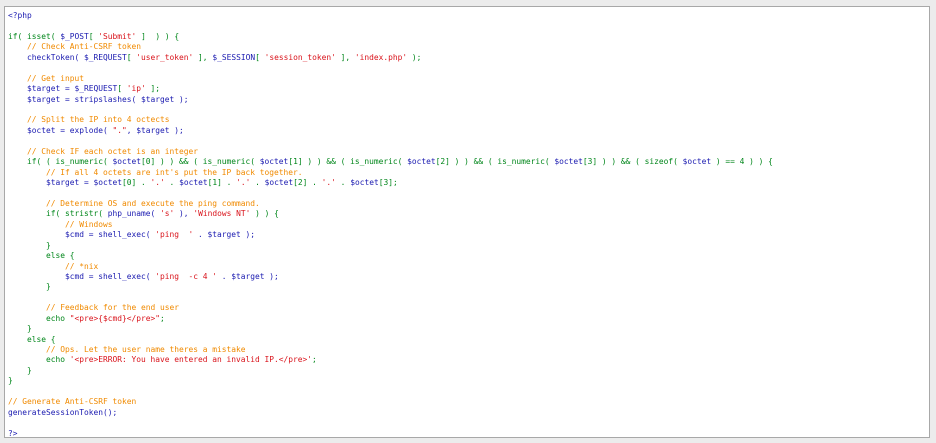 The height and width of the screenshot is (443, 936). What do you see at coordinates (58, 214) in the screenshot?
I see `code-token: if( stristr(` at bounding box center [58, 214].